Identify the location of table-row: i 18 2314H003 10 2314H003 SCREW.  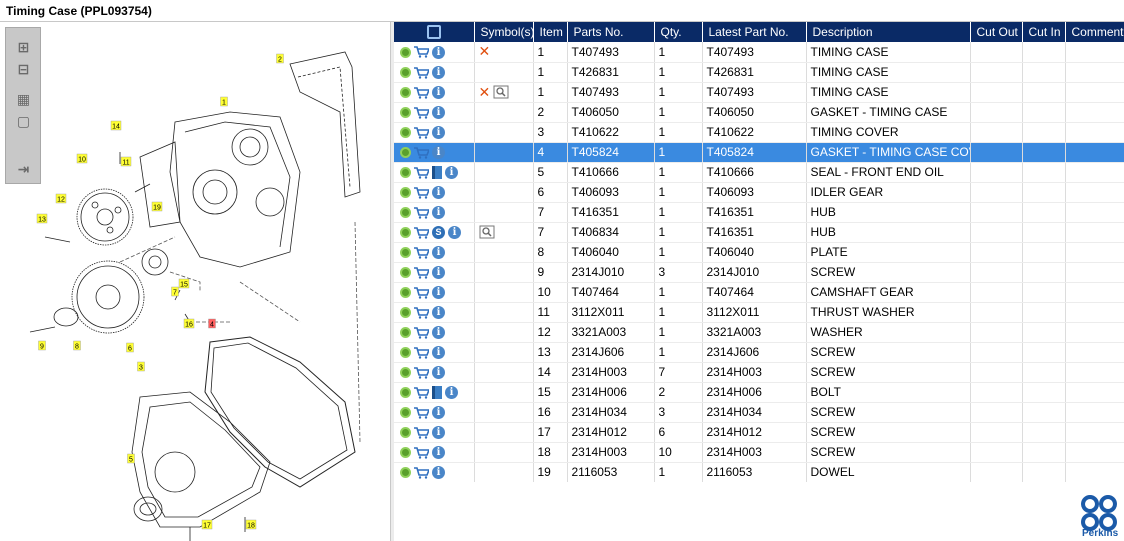
(759, 452).